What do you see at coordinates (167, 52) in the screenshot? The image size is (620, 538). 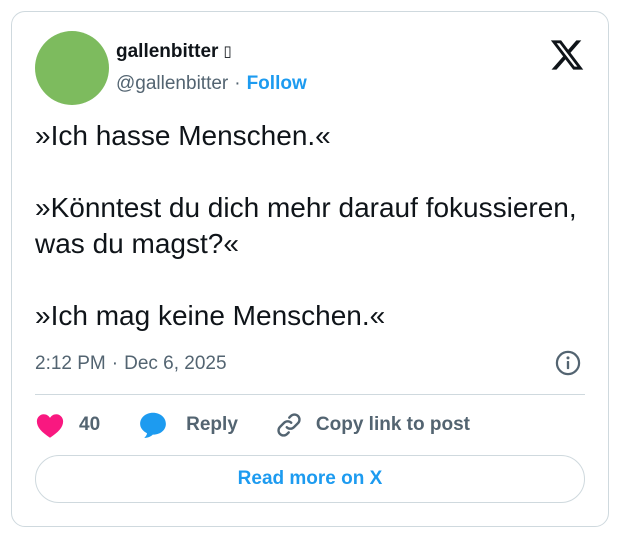 I see `author-display-name: gallenbitter` at bounding box center [167, 52].